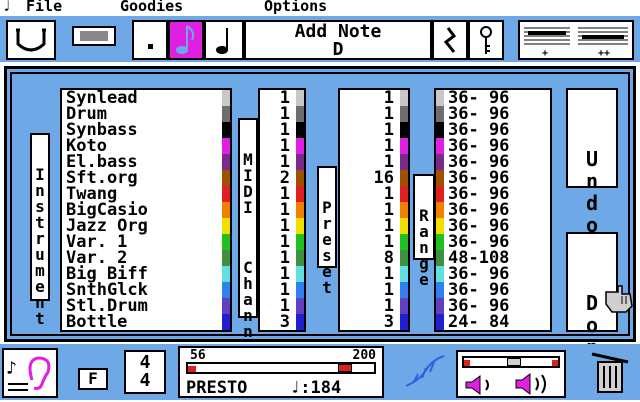 This screenshot has height=402, width=640. I want to click on speaker-low-icon, so click(484, 385).